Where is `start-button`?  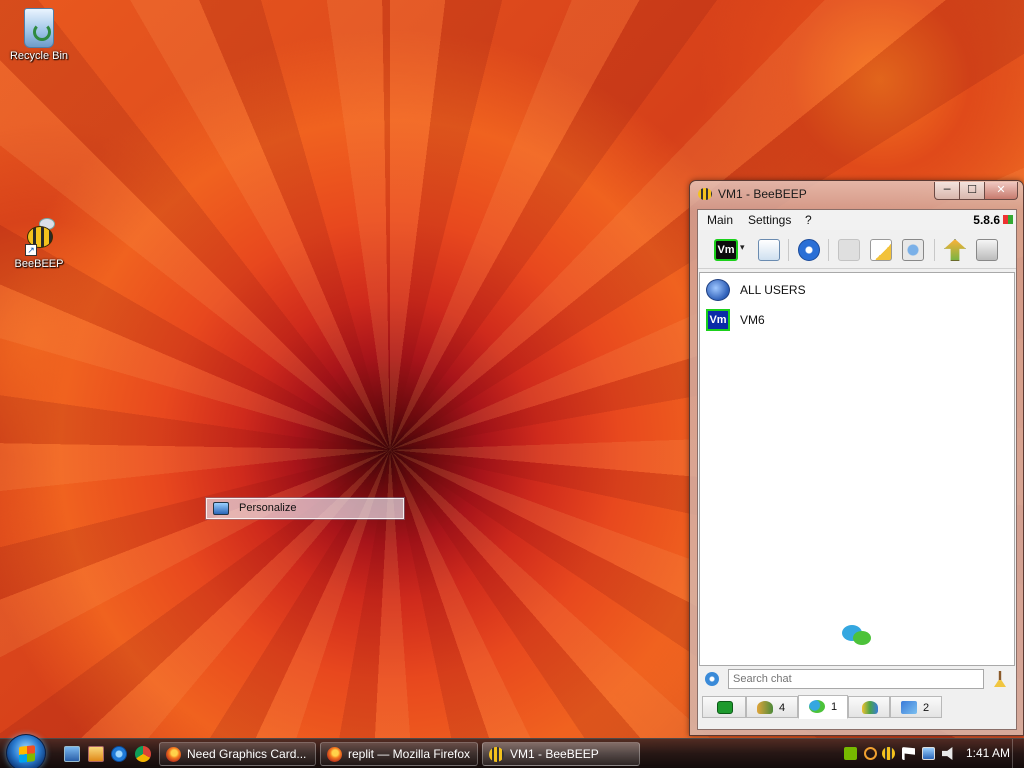
start-button is located at coordinates (26, 751).